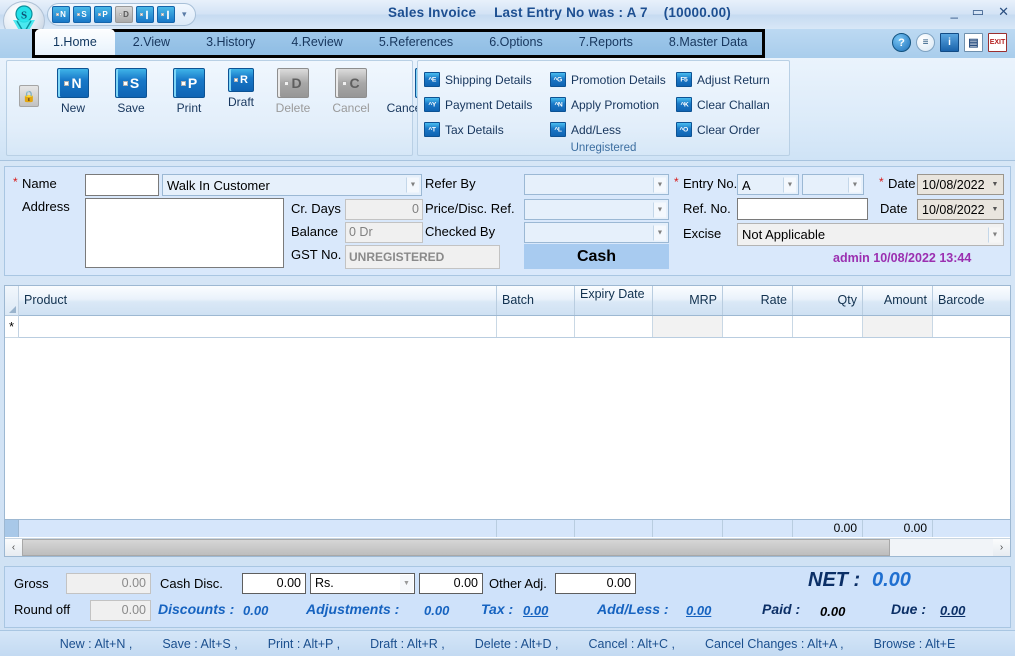  What do you see at coordinates (535, 610) in the screenshot?
I see `tax-value: 0.00` at bounding box center [535, 610].